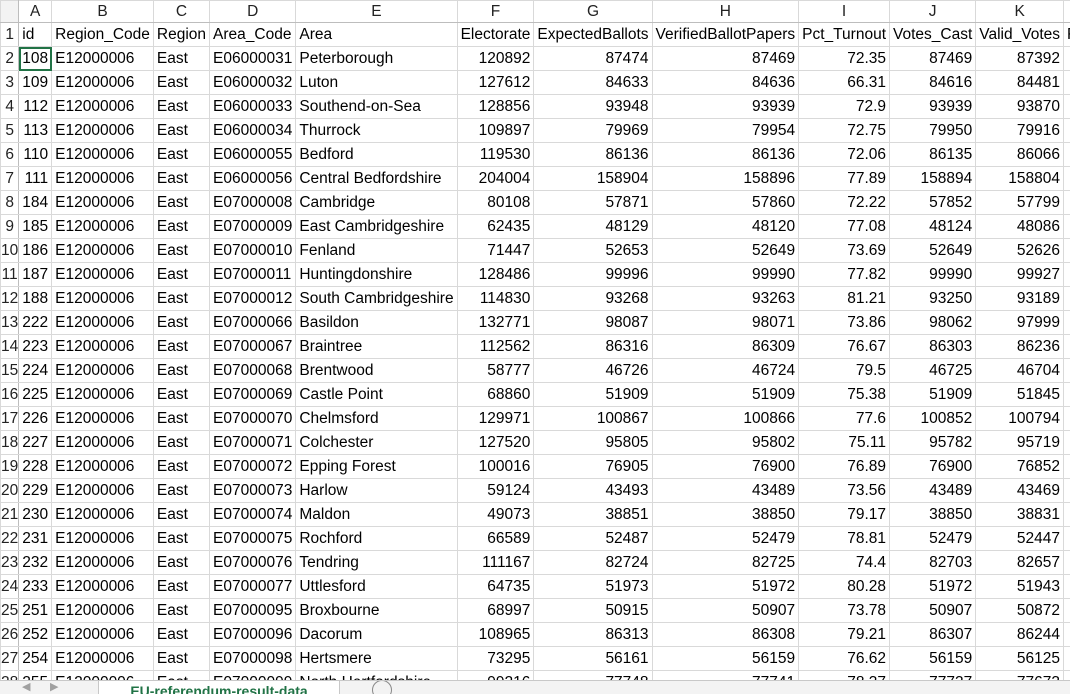 Image resolution: width=1070 pixels, height=694 pixels. What do you see at coordinates (382, 687) in the screenshot?
I see `plus-circle-icon` at bounding box center [382, 687].